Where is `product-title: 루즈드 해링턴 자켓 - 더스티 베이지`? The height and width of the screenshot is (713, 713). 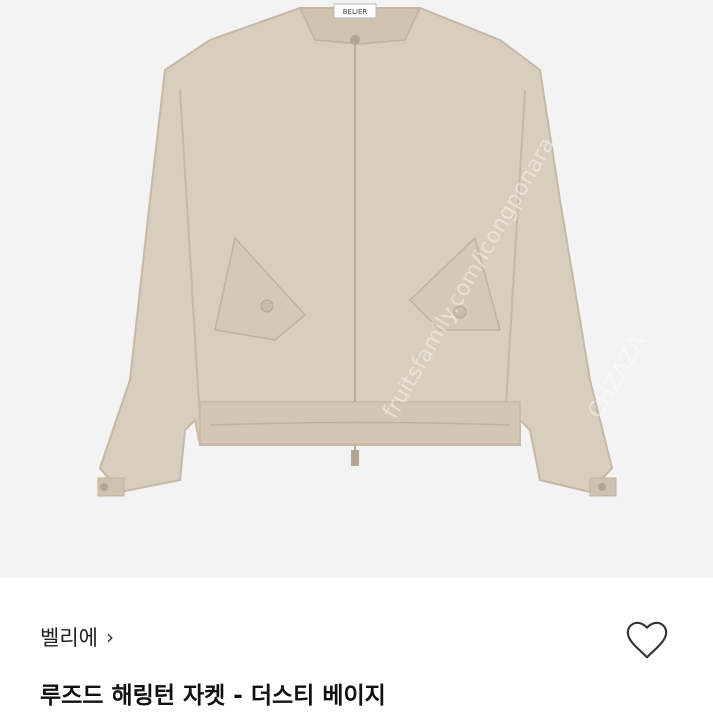
product-title: 루즈드 해링턴 자켓 - 더스티 베이지 is located at coordinates (213, 696).